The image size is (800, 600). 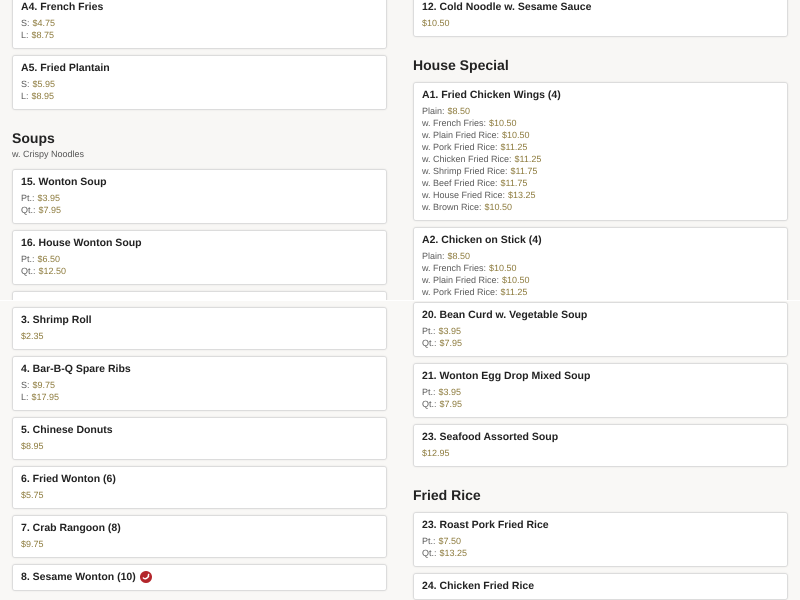 What do you see at coordinates (505, 315) in the screenshot?
I see `dish-name: 20. Bean Curd w. Vegetable Soup` at bounding box center [505, 315].